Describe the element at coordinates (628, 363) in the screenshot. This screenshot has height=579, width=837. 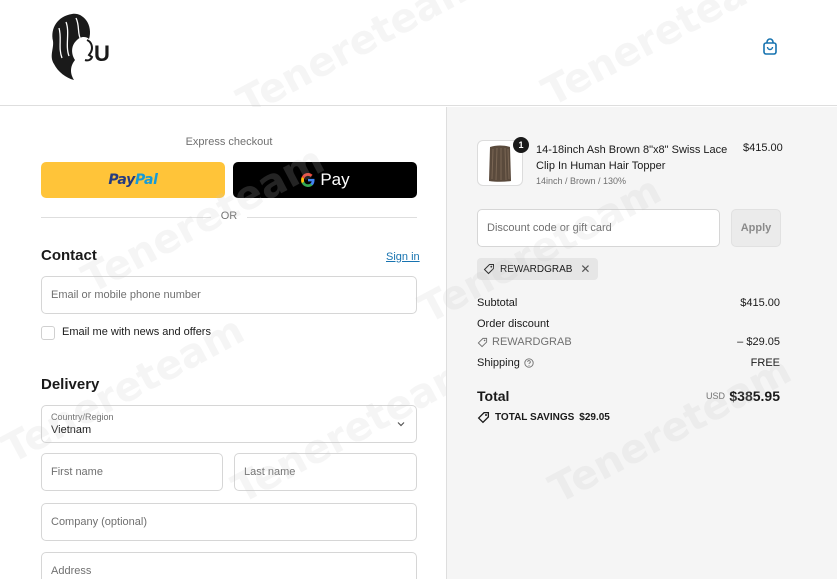
I see `shipping-row: Shipping FREE` at that location.